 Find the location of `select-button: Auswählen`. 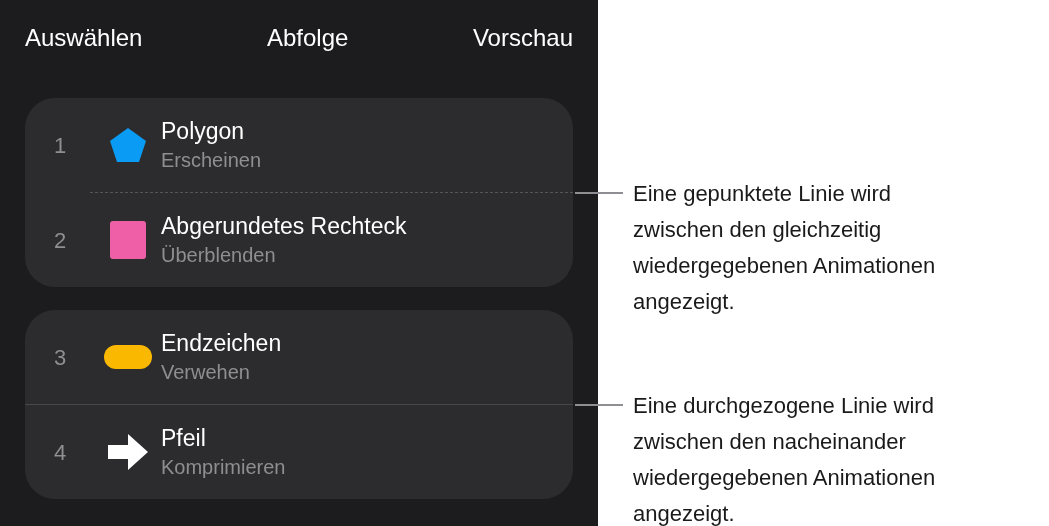

select-button: Auswählen is located at coordinates (84, 38).